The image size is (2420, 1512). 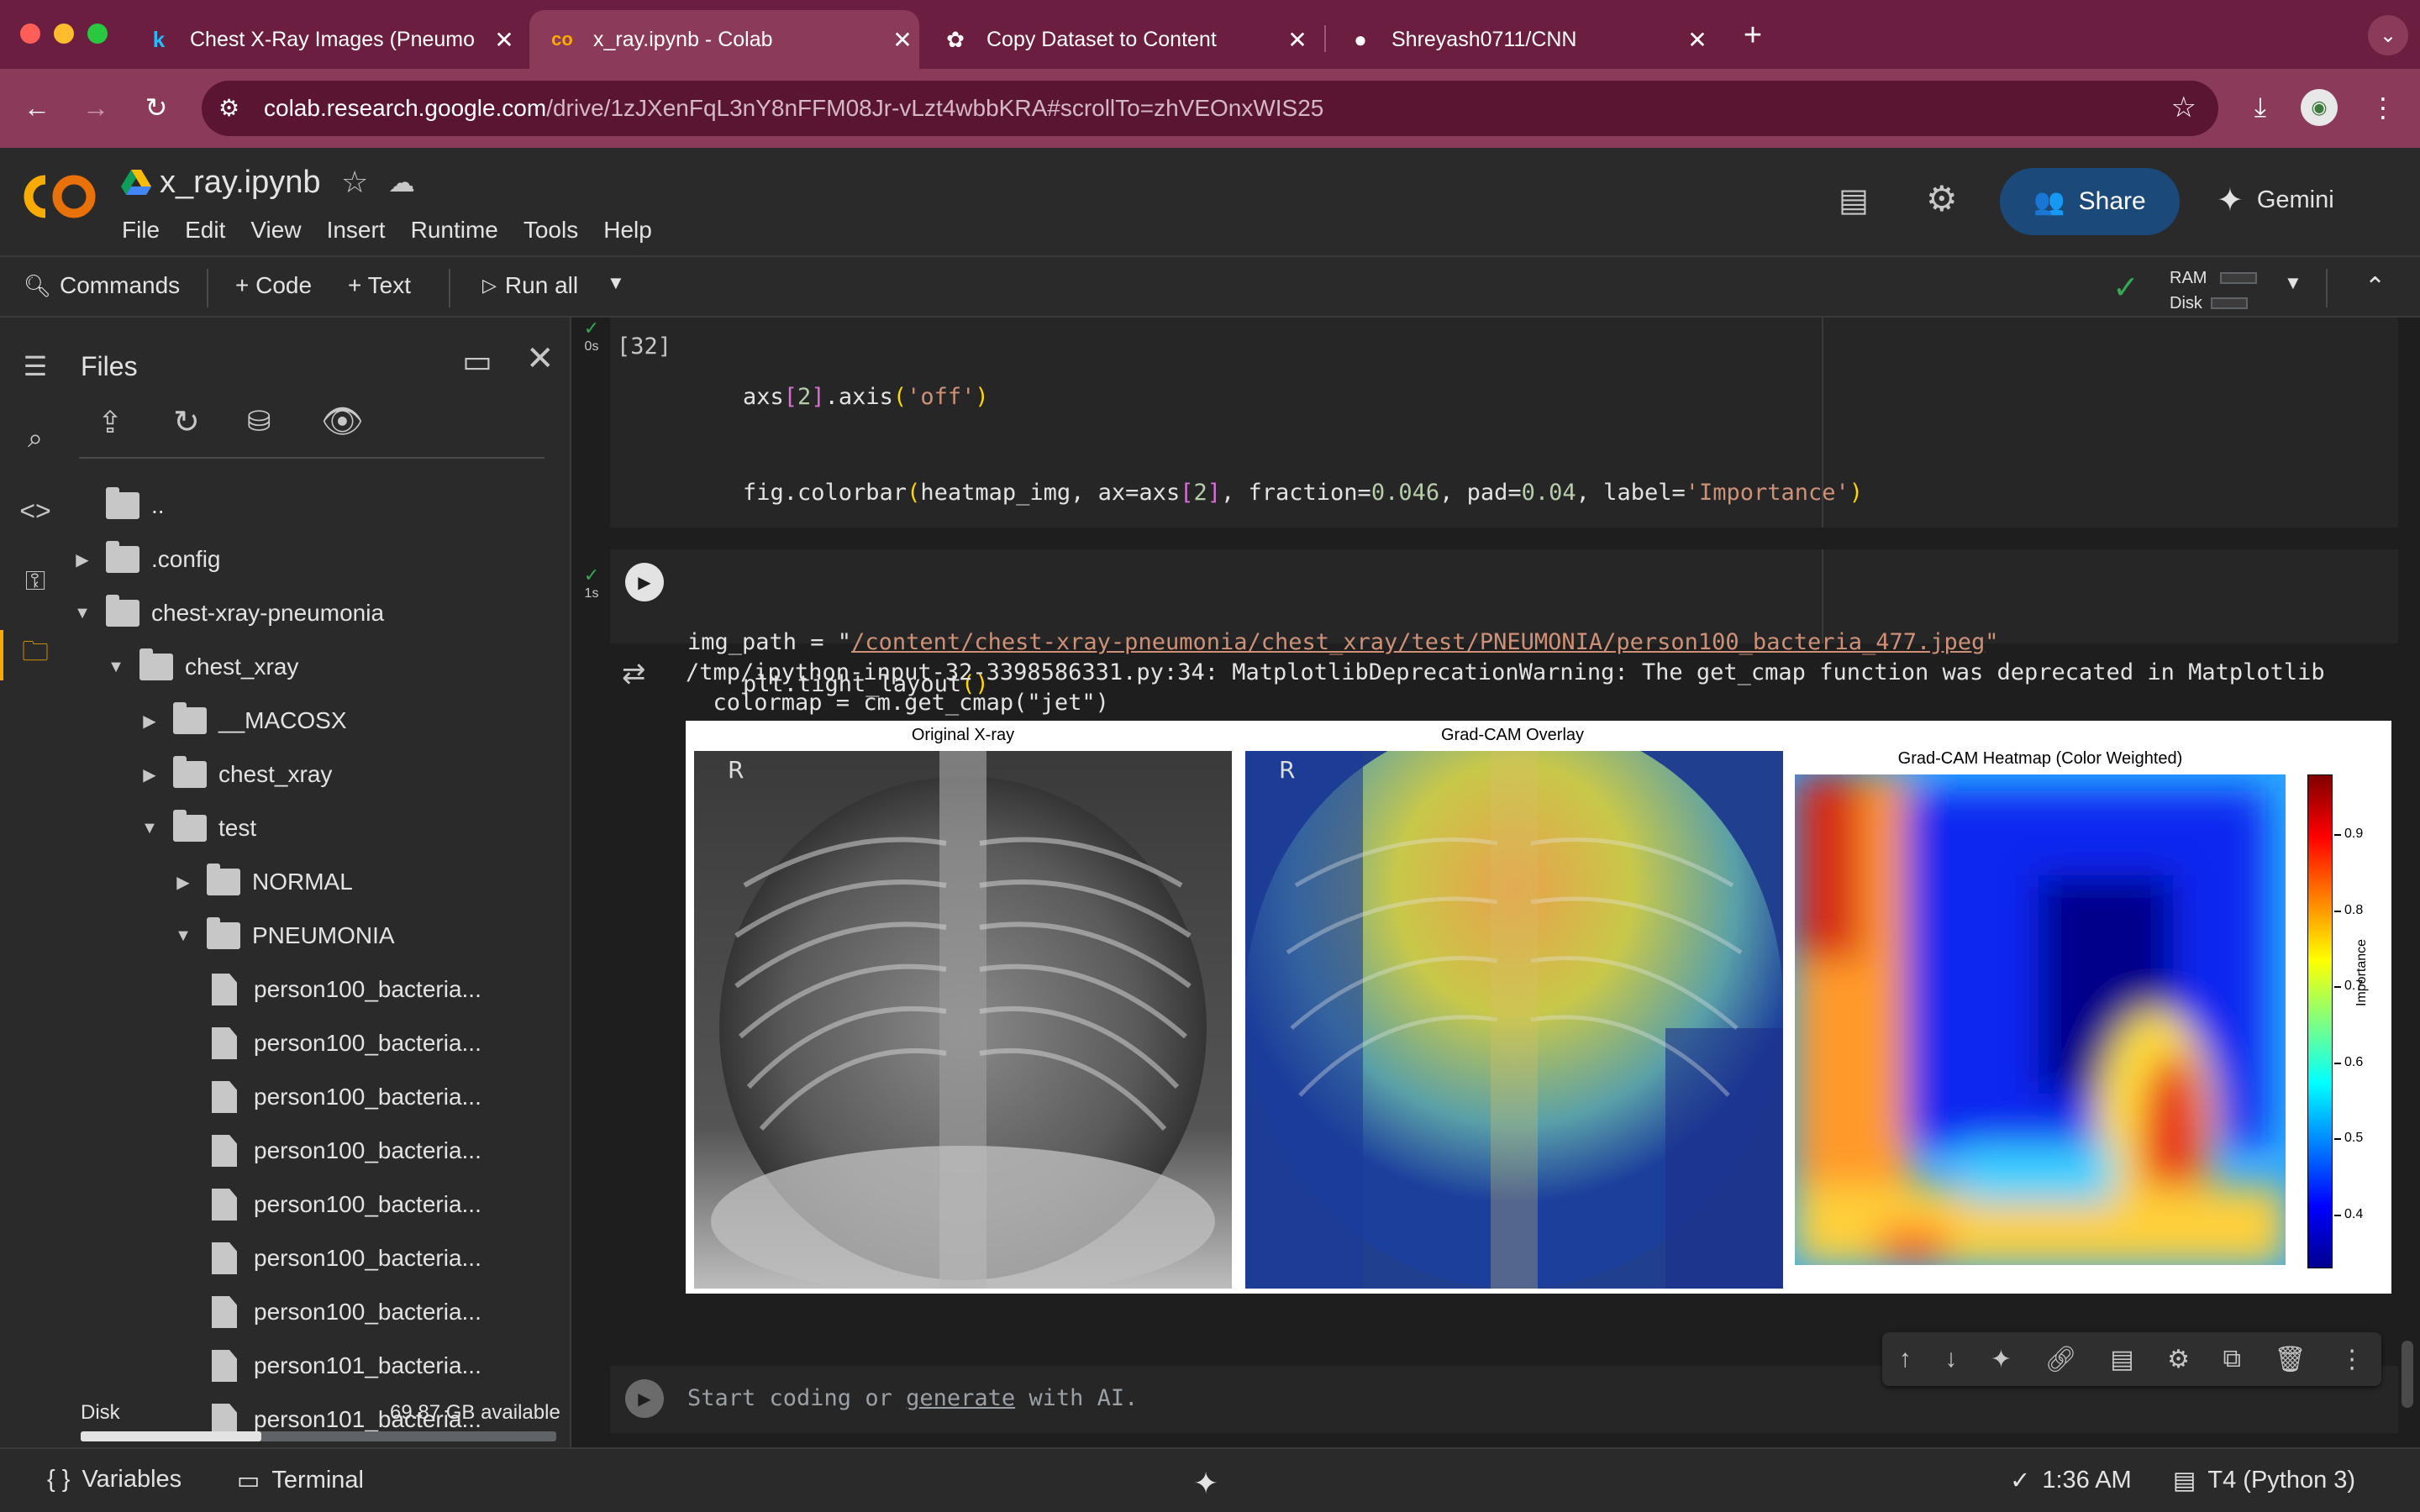 What do you see at coordinates (35, 510) in the screenshot?
I see `code-snippets-icon: <>` at bounding box center [35, 510].